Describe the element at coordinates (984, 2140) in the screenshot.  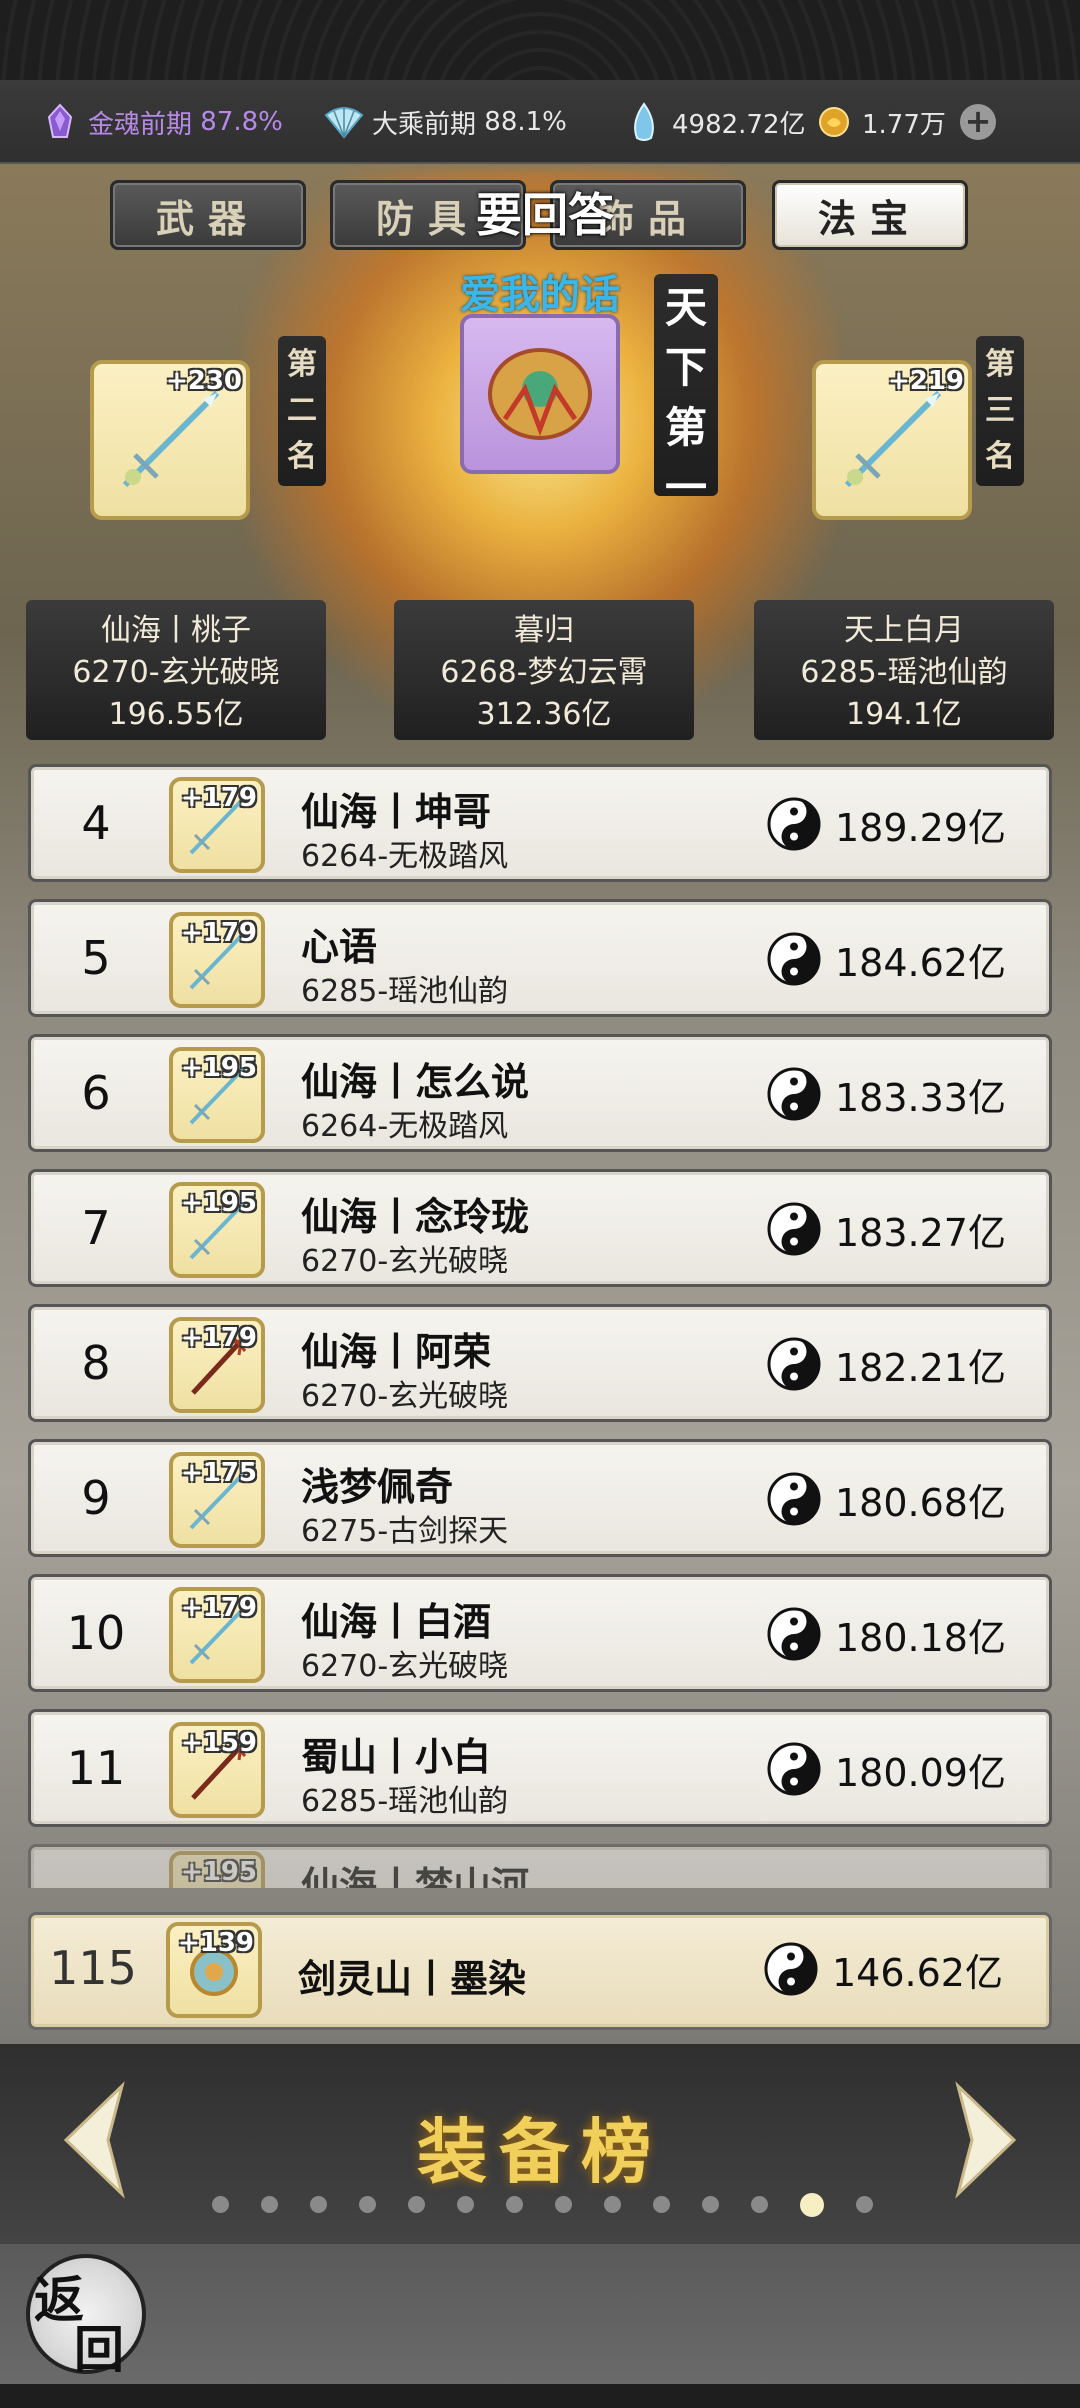
I see `next-arrow-icon` at that location.